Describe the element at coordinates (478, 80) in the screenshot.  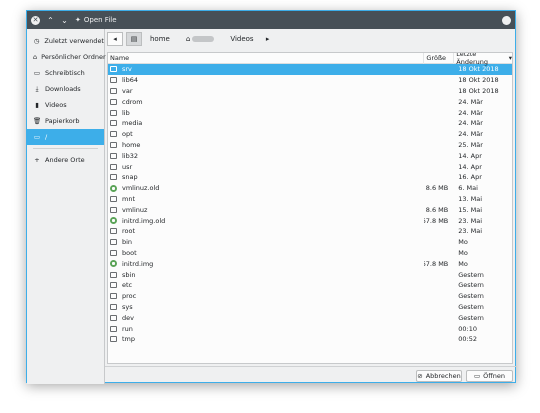
I see `file-modified-date: 18 Okt 2018` at that location.